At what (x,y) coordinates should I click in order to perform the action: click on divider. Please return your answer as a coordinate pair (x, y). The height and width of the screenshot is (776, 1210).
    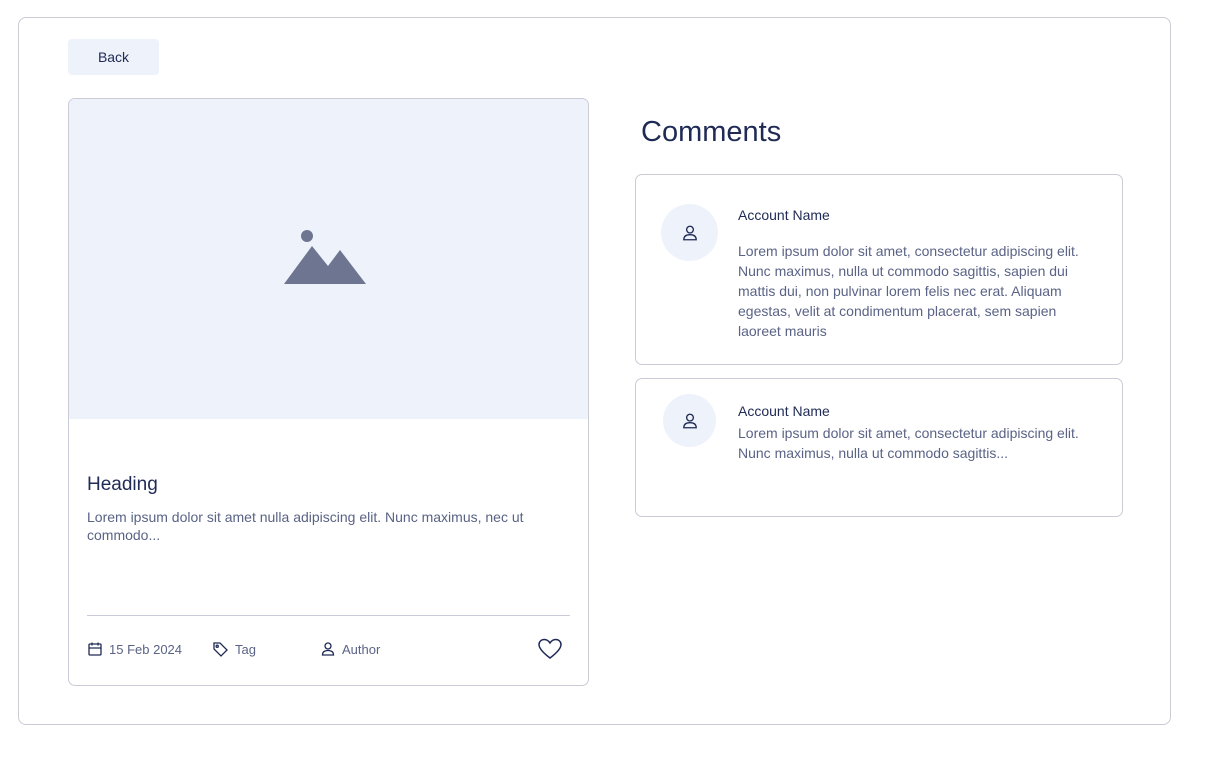
    Looking at the image, I should click on (328, 615).